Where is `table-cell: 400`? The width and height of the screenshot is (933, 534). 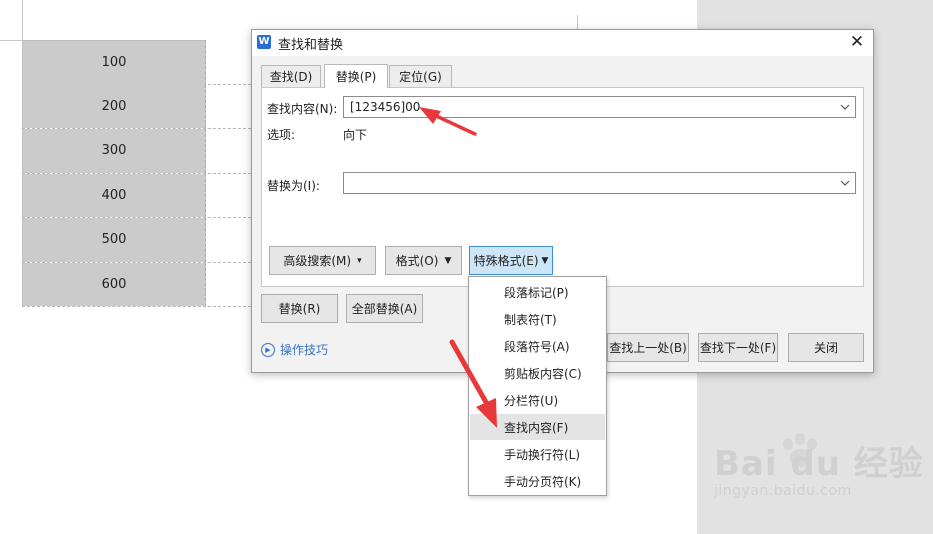
table-cell: 400 is located at coordinates (114, 195).